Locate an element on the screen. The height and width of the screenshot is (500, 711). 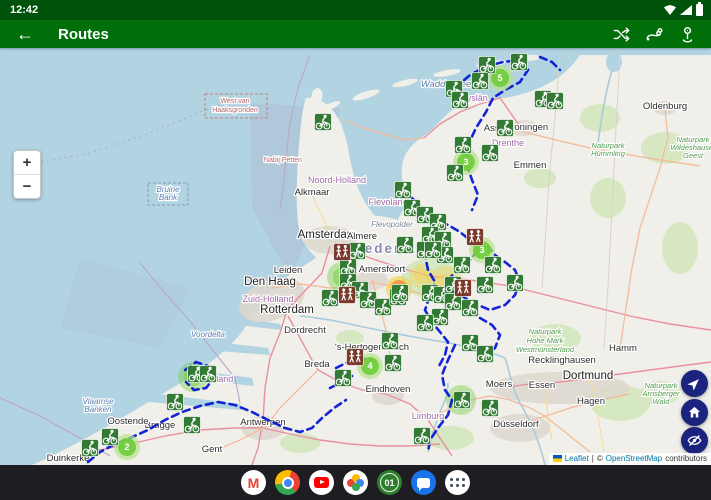
map-label: Voordelta is located at coordinates (208, 334).